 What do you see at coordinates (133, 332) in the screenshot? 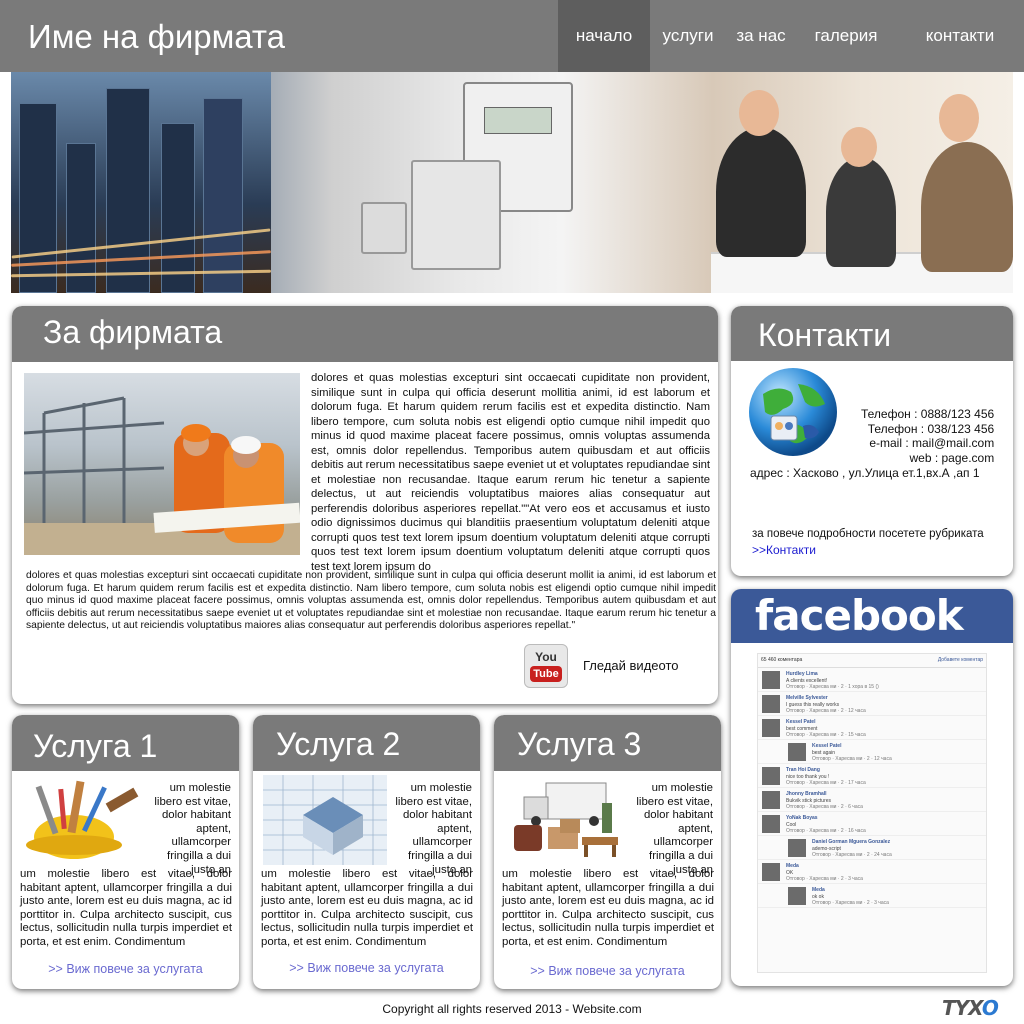
I see `about-title: За фирмата` at bounding box center [133, 332].